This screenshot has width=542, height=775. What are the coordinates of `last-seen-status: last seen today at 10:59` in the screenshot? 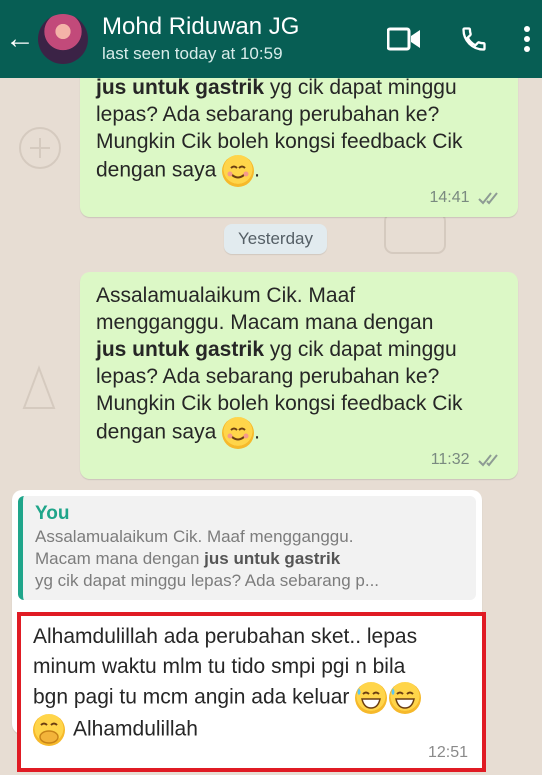 It's located at (192, 53).